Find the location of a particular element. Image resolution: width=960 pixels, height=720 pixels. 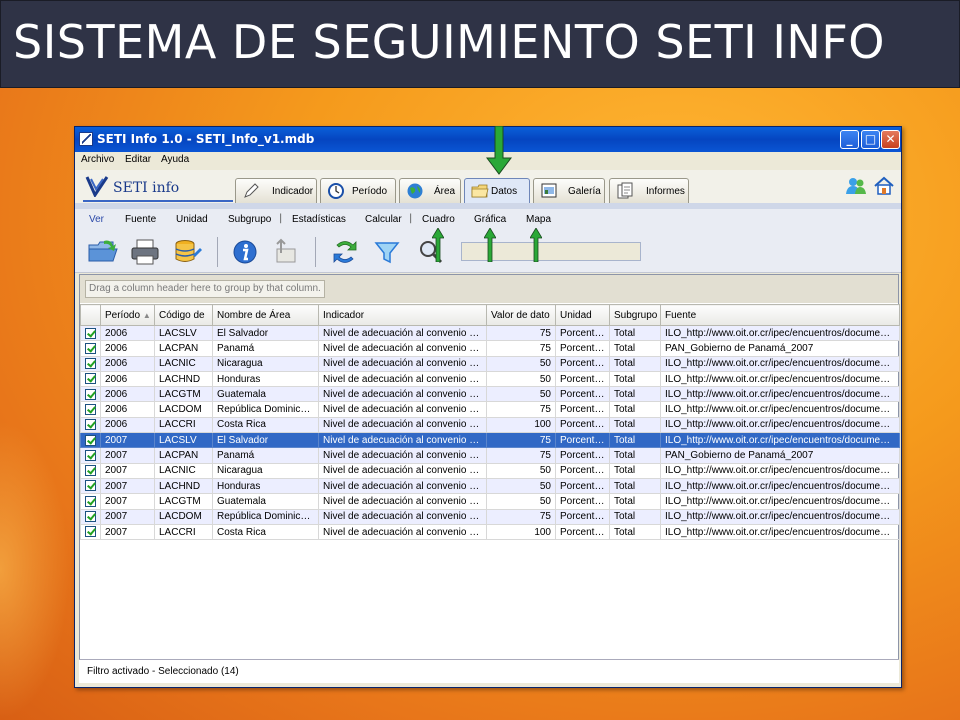

subtab-calcular: Calcular is located at coordinates (383, 219).